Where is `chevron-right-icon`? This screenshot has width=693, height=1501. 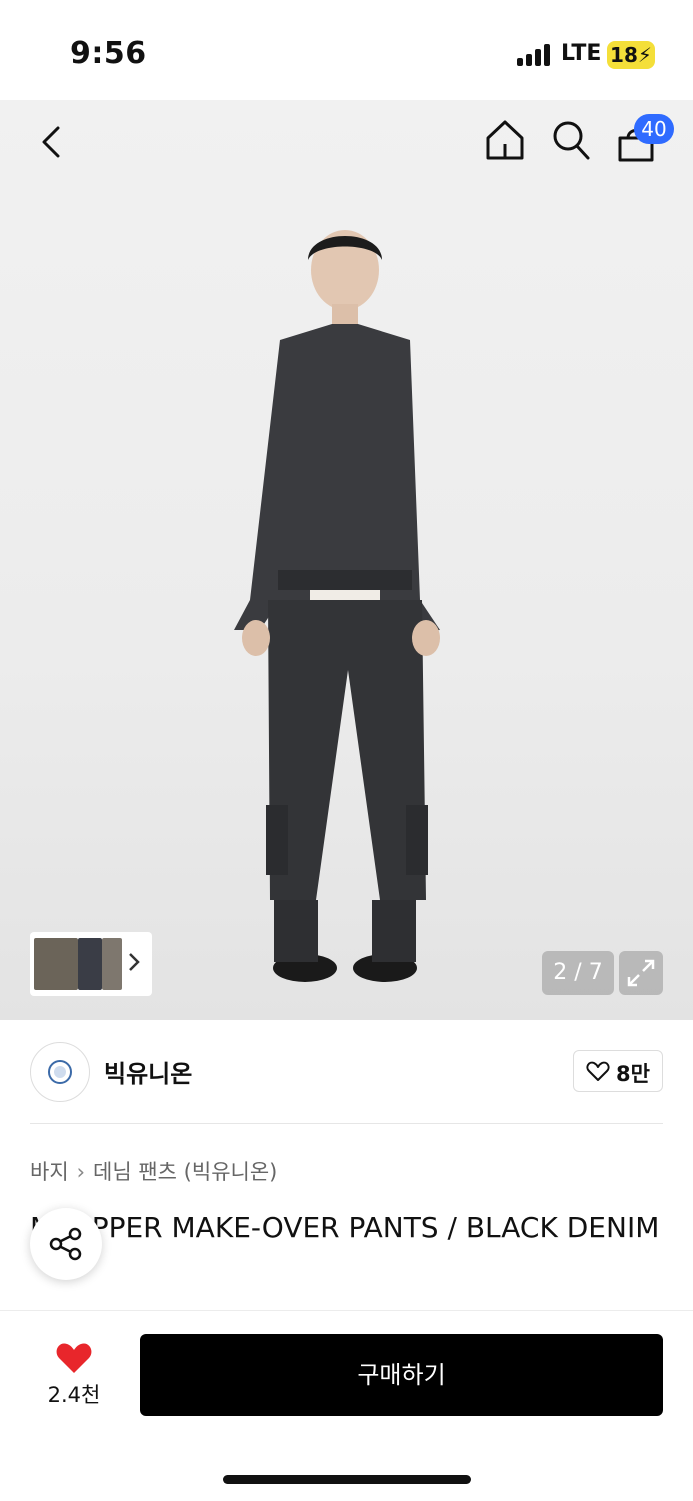 chevron-right-icon is located at coordinates (134, 962).